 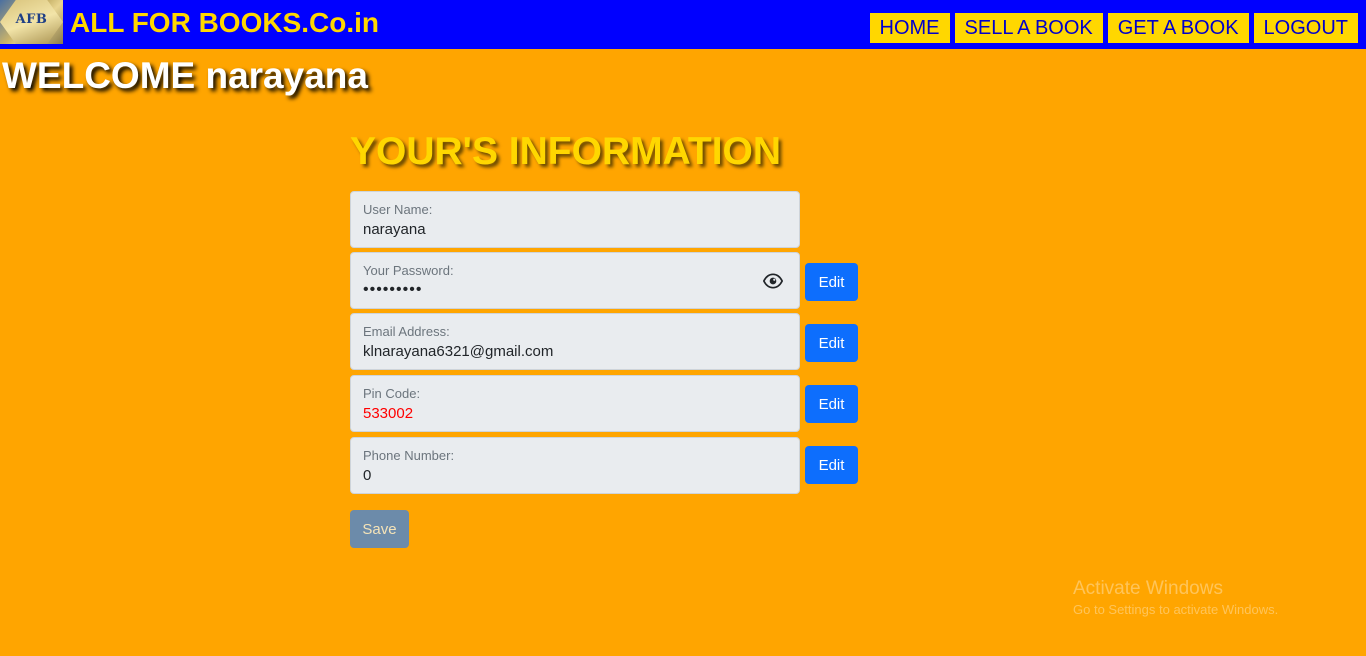 I want to click on username-value: narayana, so click(x=394, y=229).